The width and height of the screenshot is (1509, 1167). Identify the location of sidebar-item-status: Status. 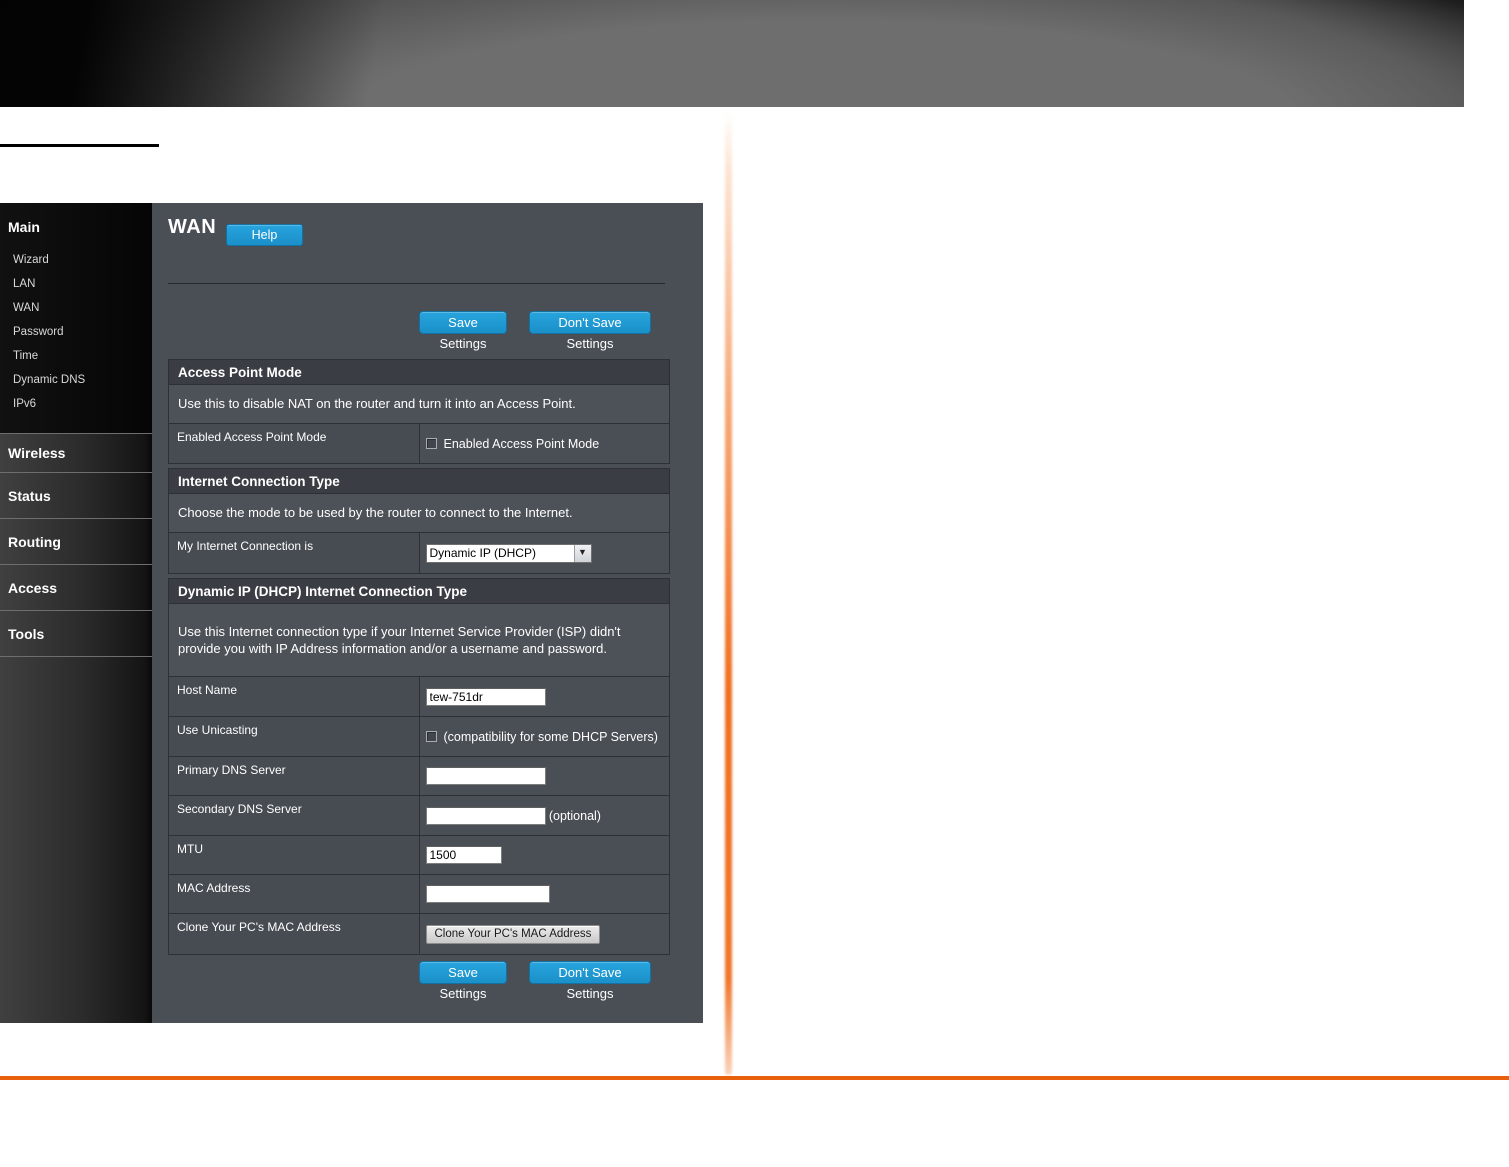
(76, 496).